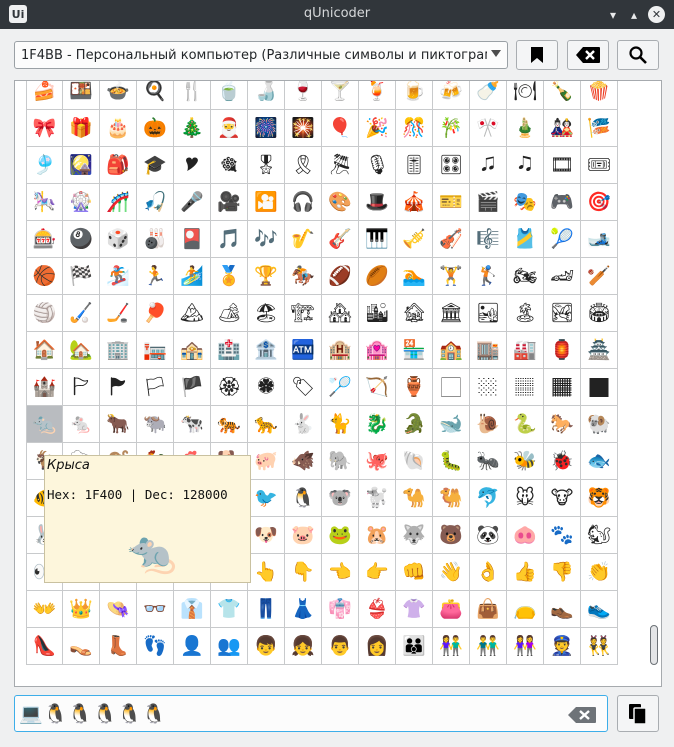 This screenshot has height=747, width=674. What do you see at coordinates (488, 276) in the screenshot?
I see `symbol-cell: 🏌` at bounding box center [488, 276].